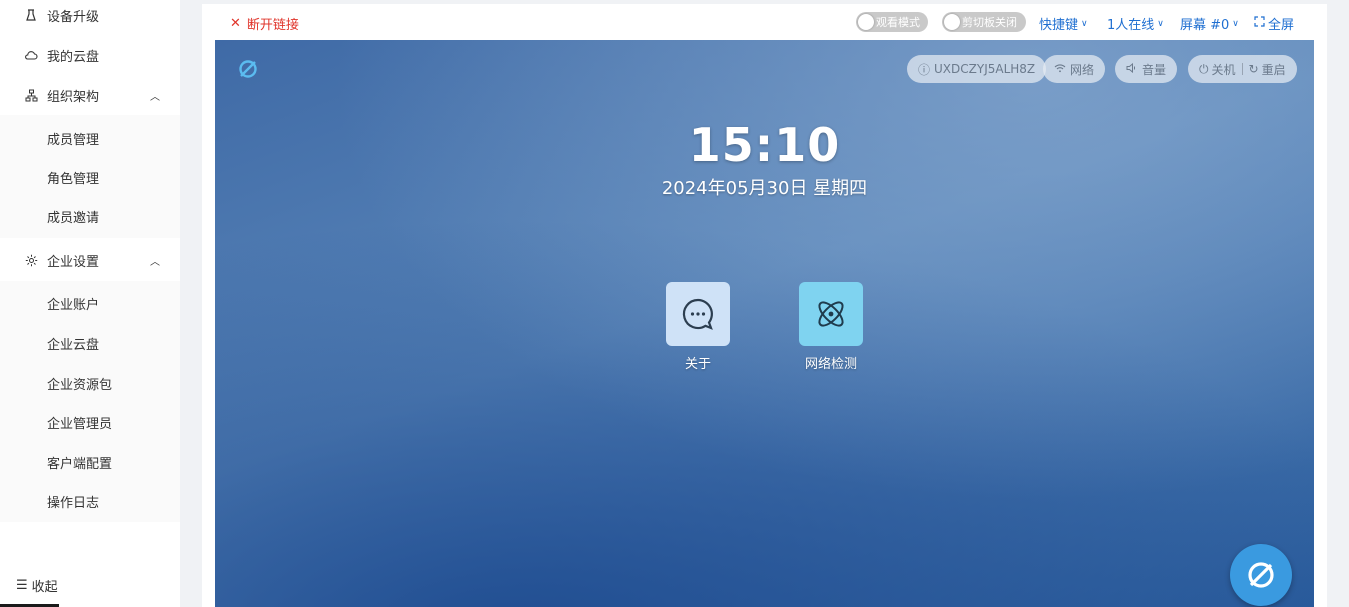 This screenshot has width=1349, height=607. I want to click on gear-icon, so click(31, 260).